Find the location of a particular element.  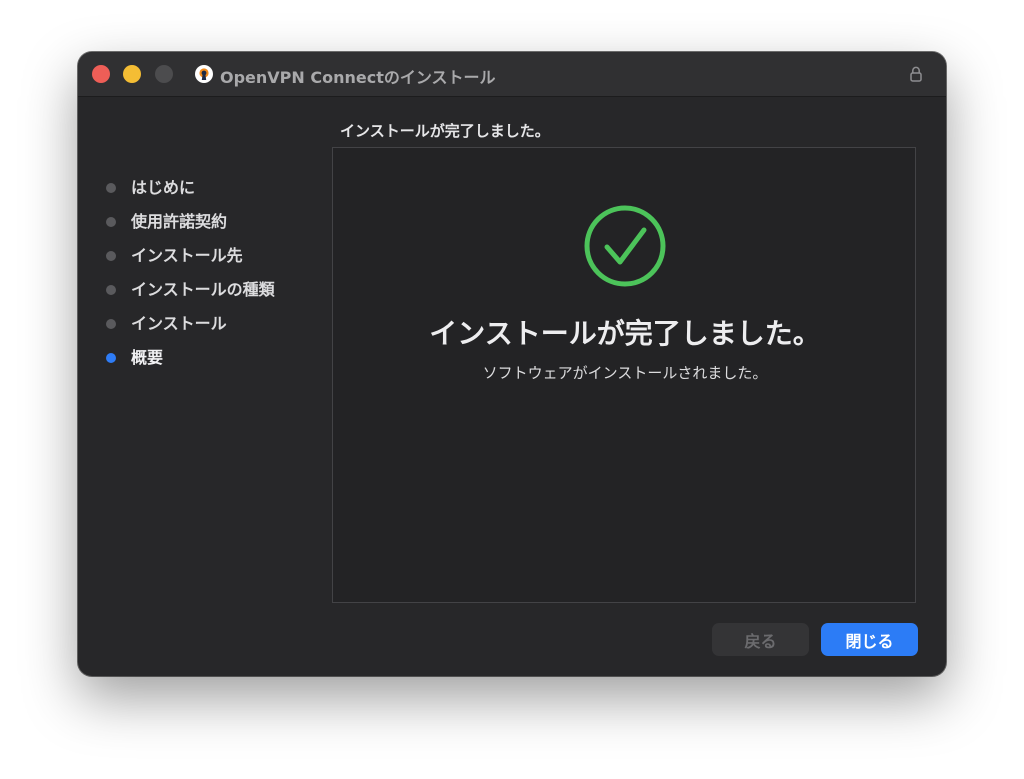

sidebar-step-installation: インストール is located at coordinates (214, 329).